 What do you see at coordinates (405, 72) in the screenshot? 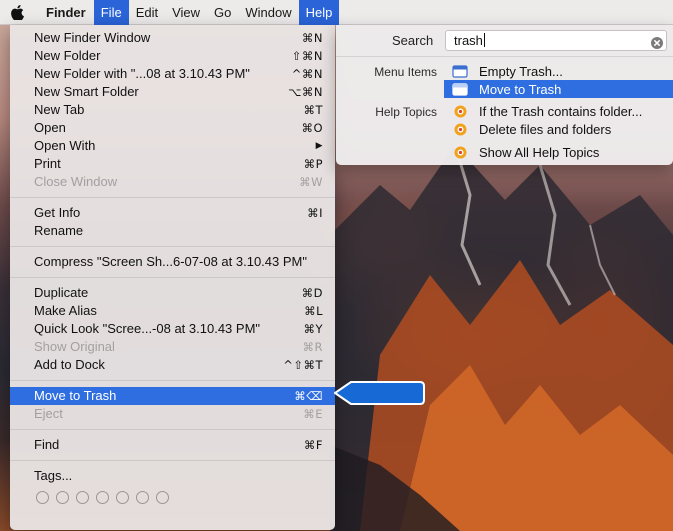
I see `menu-items-section-label: Menu Items` at bounding box center [405, 72].